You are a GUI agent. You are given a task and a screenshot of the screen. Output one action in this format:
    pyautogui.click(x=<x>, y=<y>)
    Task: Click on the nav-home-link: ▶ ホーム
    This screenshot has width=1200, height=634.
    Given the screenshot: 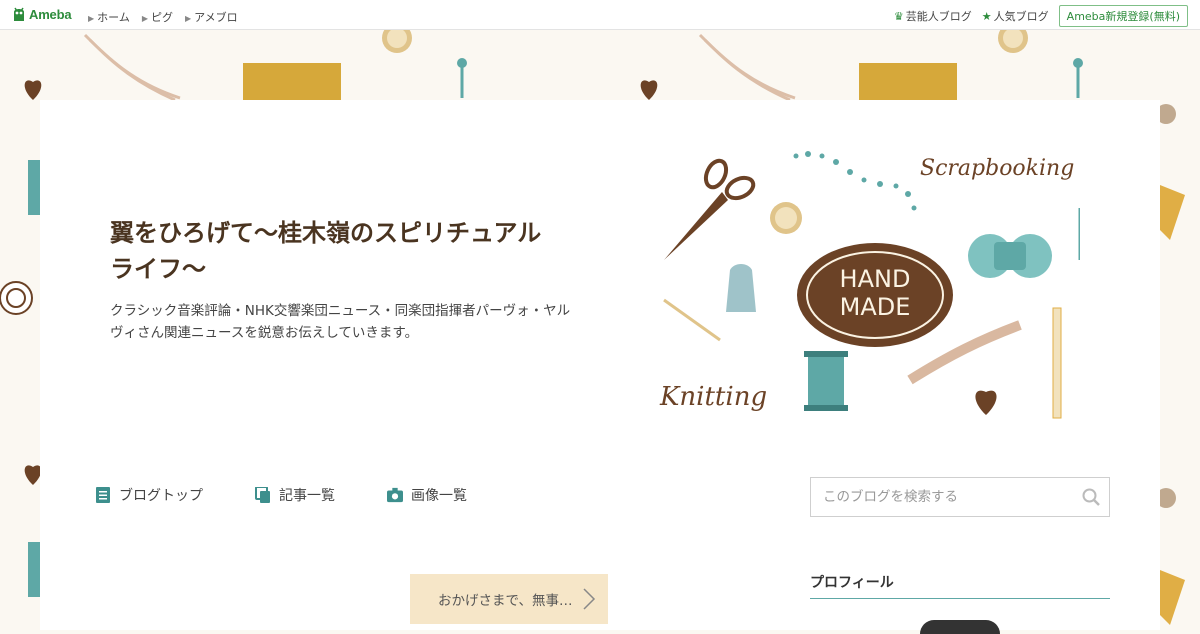 What is the action you would take?
    pyautogui.click(x=109, y=17)
    